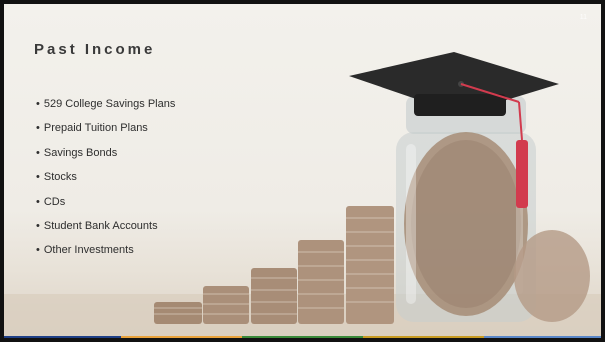  What do you see at coordinates (95, 49) in the screenshot?
I see `slide-title: Past Income` at bounding box center [95, 49].